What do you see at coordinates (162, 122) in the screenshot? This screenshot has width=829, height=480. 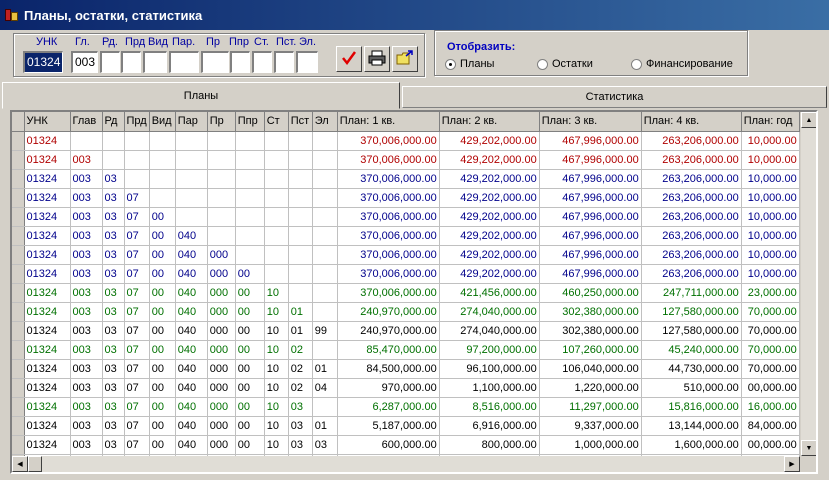 I see `column-header: Вид` at bounding box center [162, 122].